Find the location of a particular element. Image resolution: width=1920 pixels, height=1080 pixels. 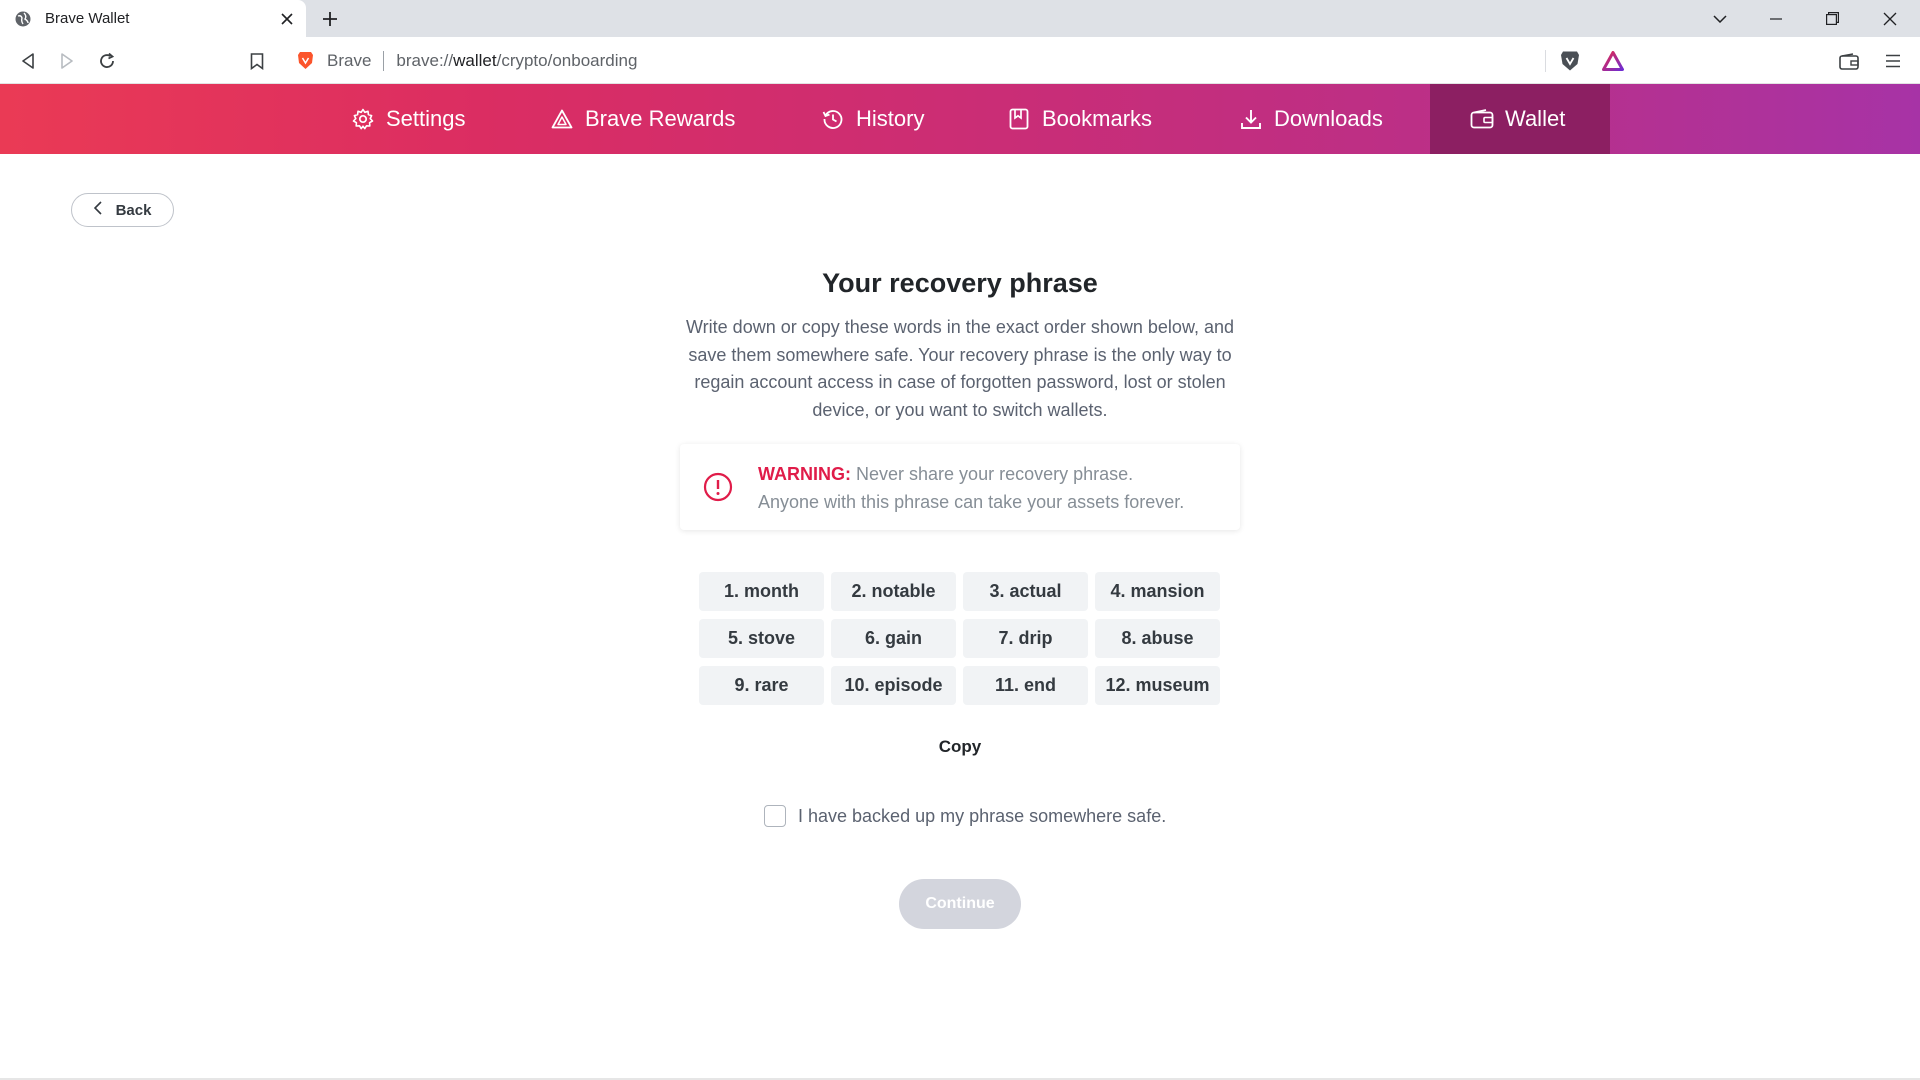

close-window-icon is located at coordinates (1890, 18).